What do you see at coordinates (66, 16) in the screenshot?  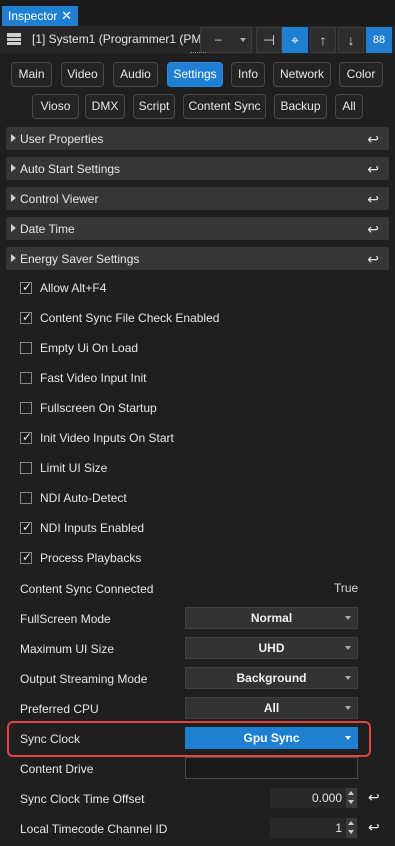 I see `close-icon: ✕` at bounding box center [66, 16].